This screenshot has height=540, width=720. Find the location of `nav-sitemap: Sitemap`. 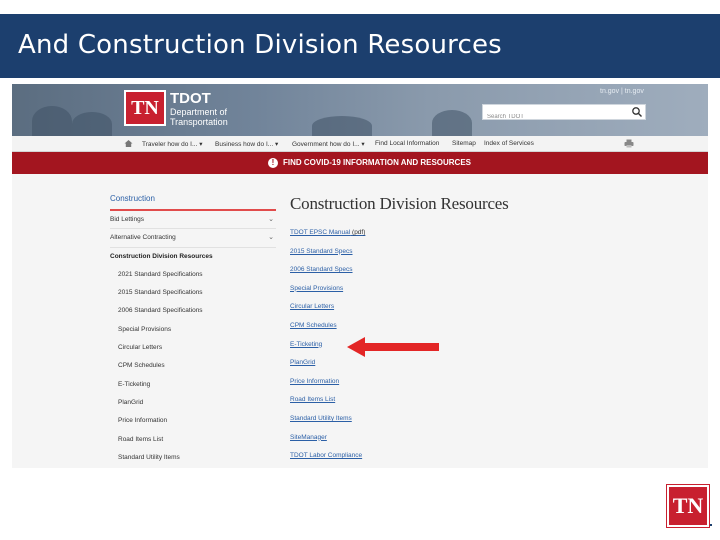

nav-sitemap: Sitemap is located at coordinates (464, 143).